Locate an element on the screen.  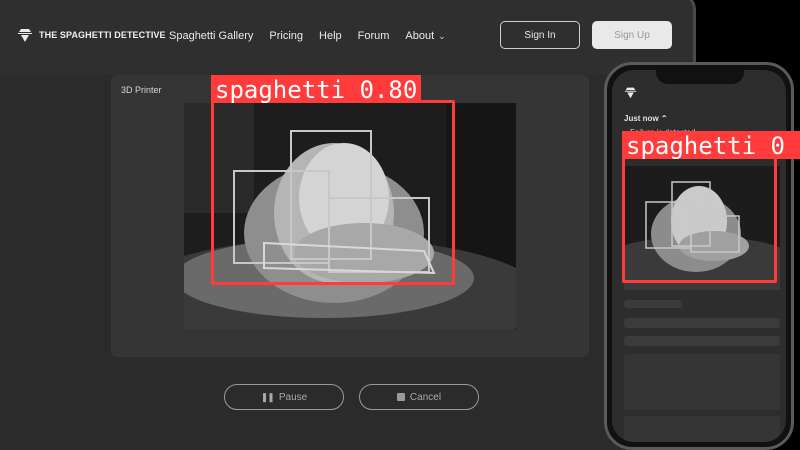
nav-about: About ⌄ is located at coordinates (425, 36).